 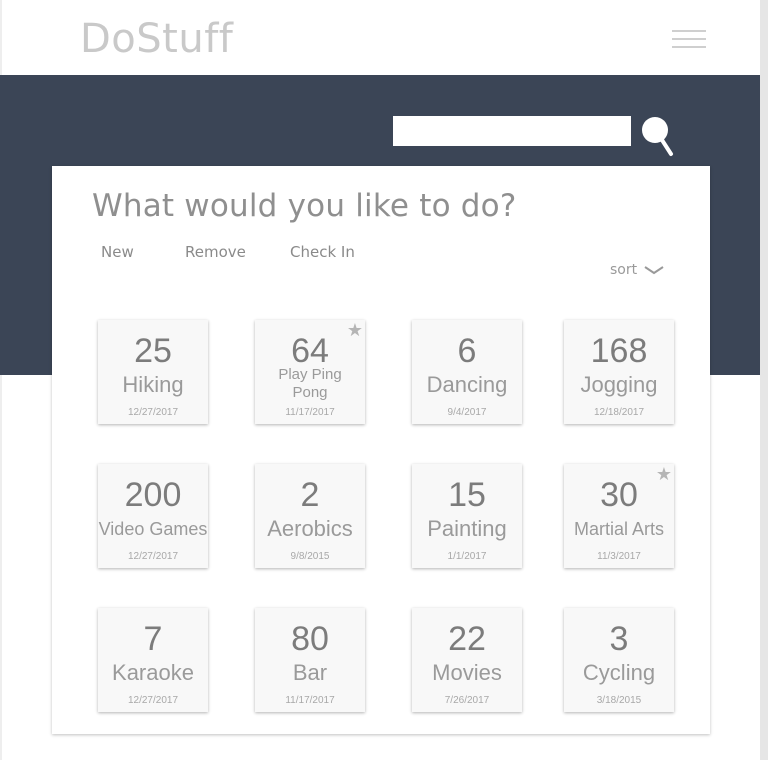 What do you see at coordinates (215, 252) in the screenshot?
I see `remove-button: Remove` at bounding box center [215, 252].